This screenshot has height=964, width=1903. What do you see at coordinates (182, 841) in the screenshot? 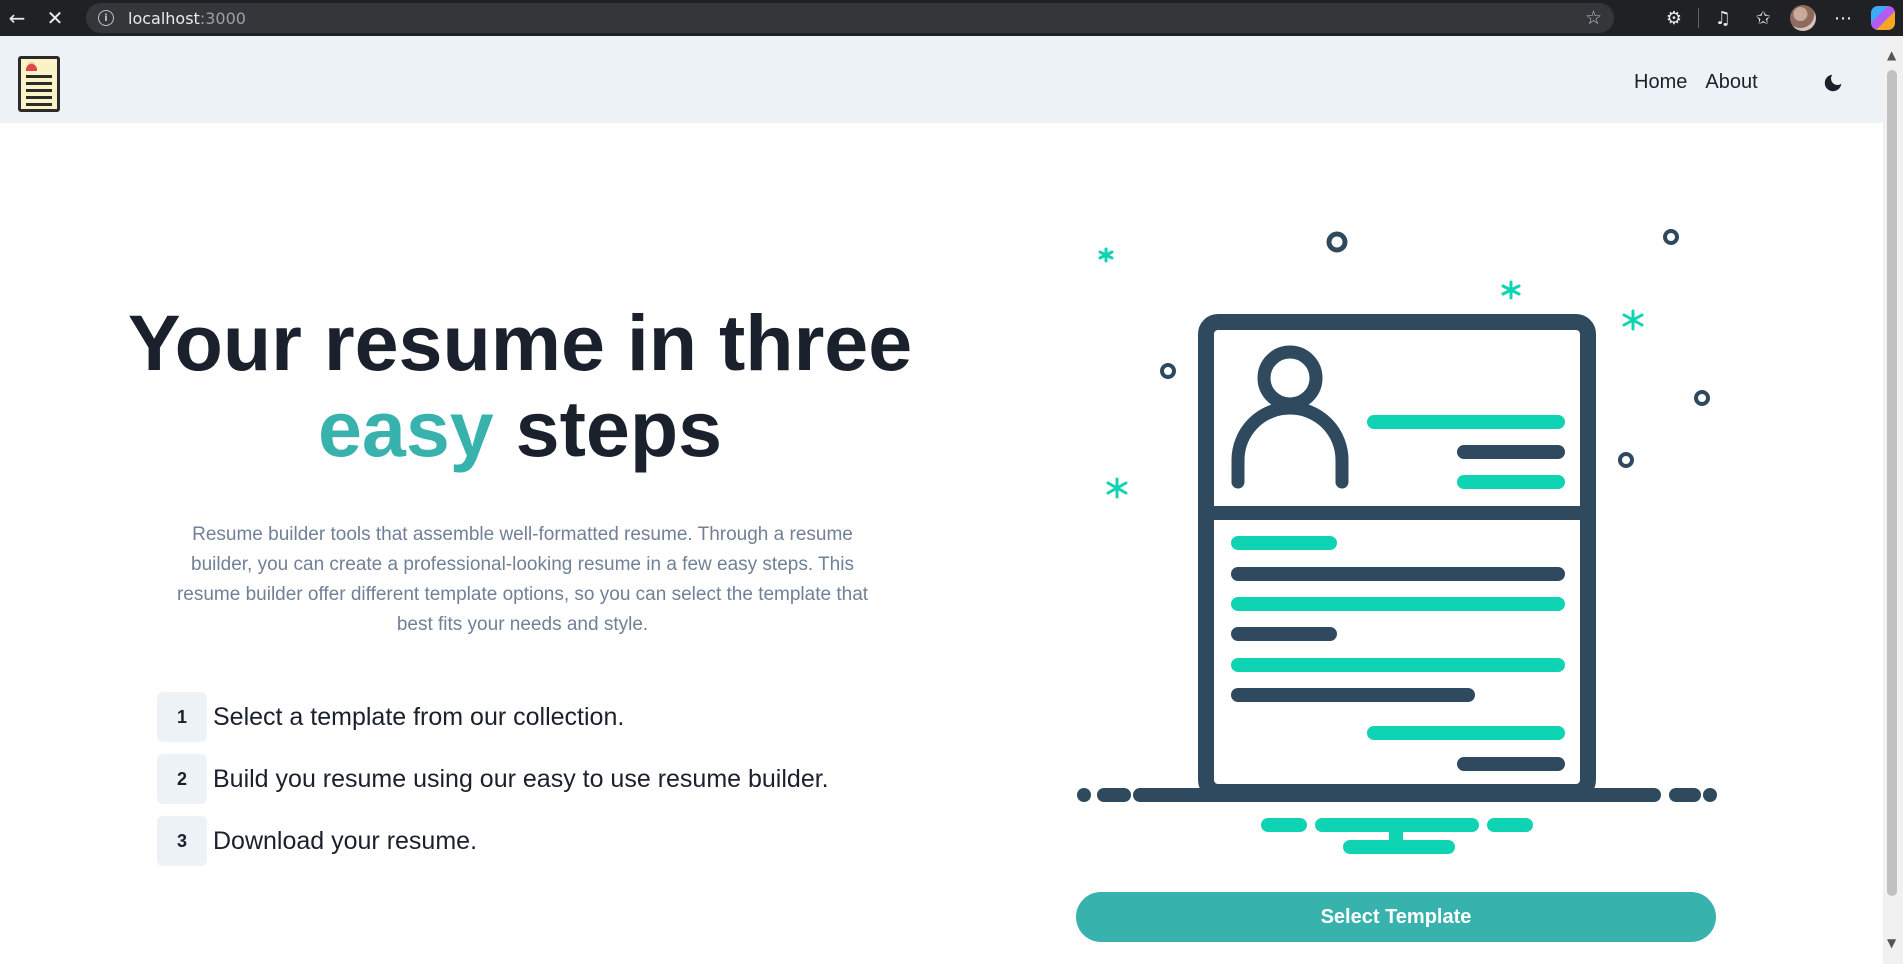
I see `step-number-badge: 3` at bounding box center [182, 841].